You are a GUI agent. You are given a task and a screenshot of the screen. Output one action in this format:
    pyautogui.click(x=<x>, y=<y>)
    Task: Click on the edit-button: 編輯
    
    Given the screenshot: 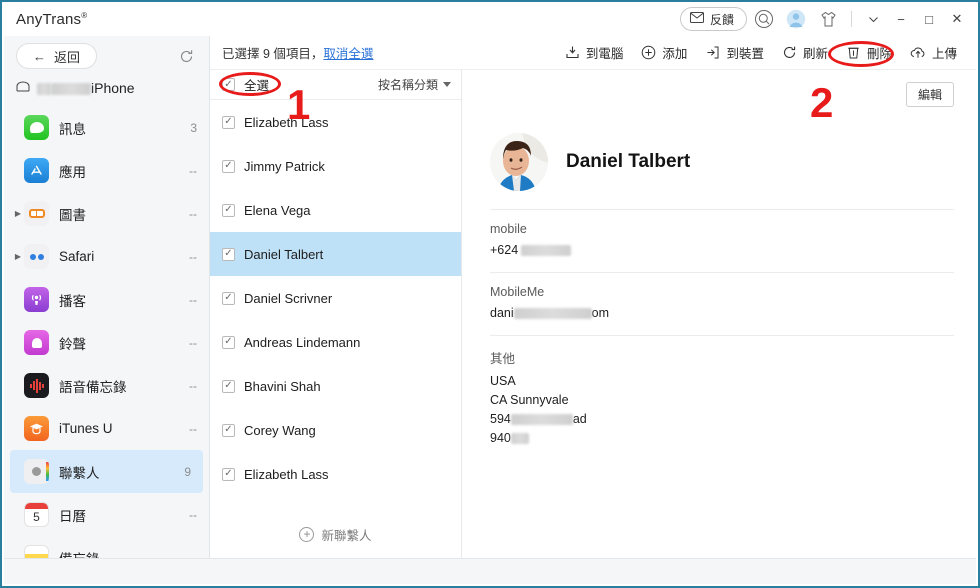 What is the action you would take?
    pyautogui.click(x=929, y=94)
    